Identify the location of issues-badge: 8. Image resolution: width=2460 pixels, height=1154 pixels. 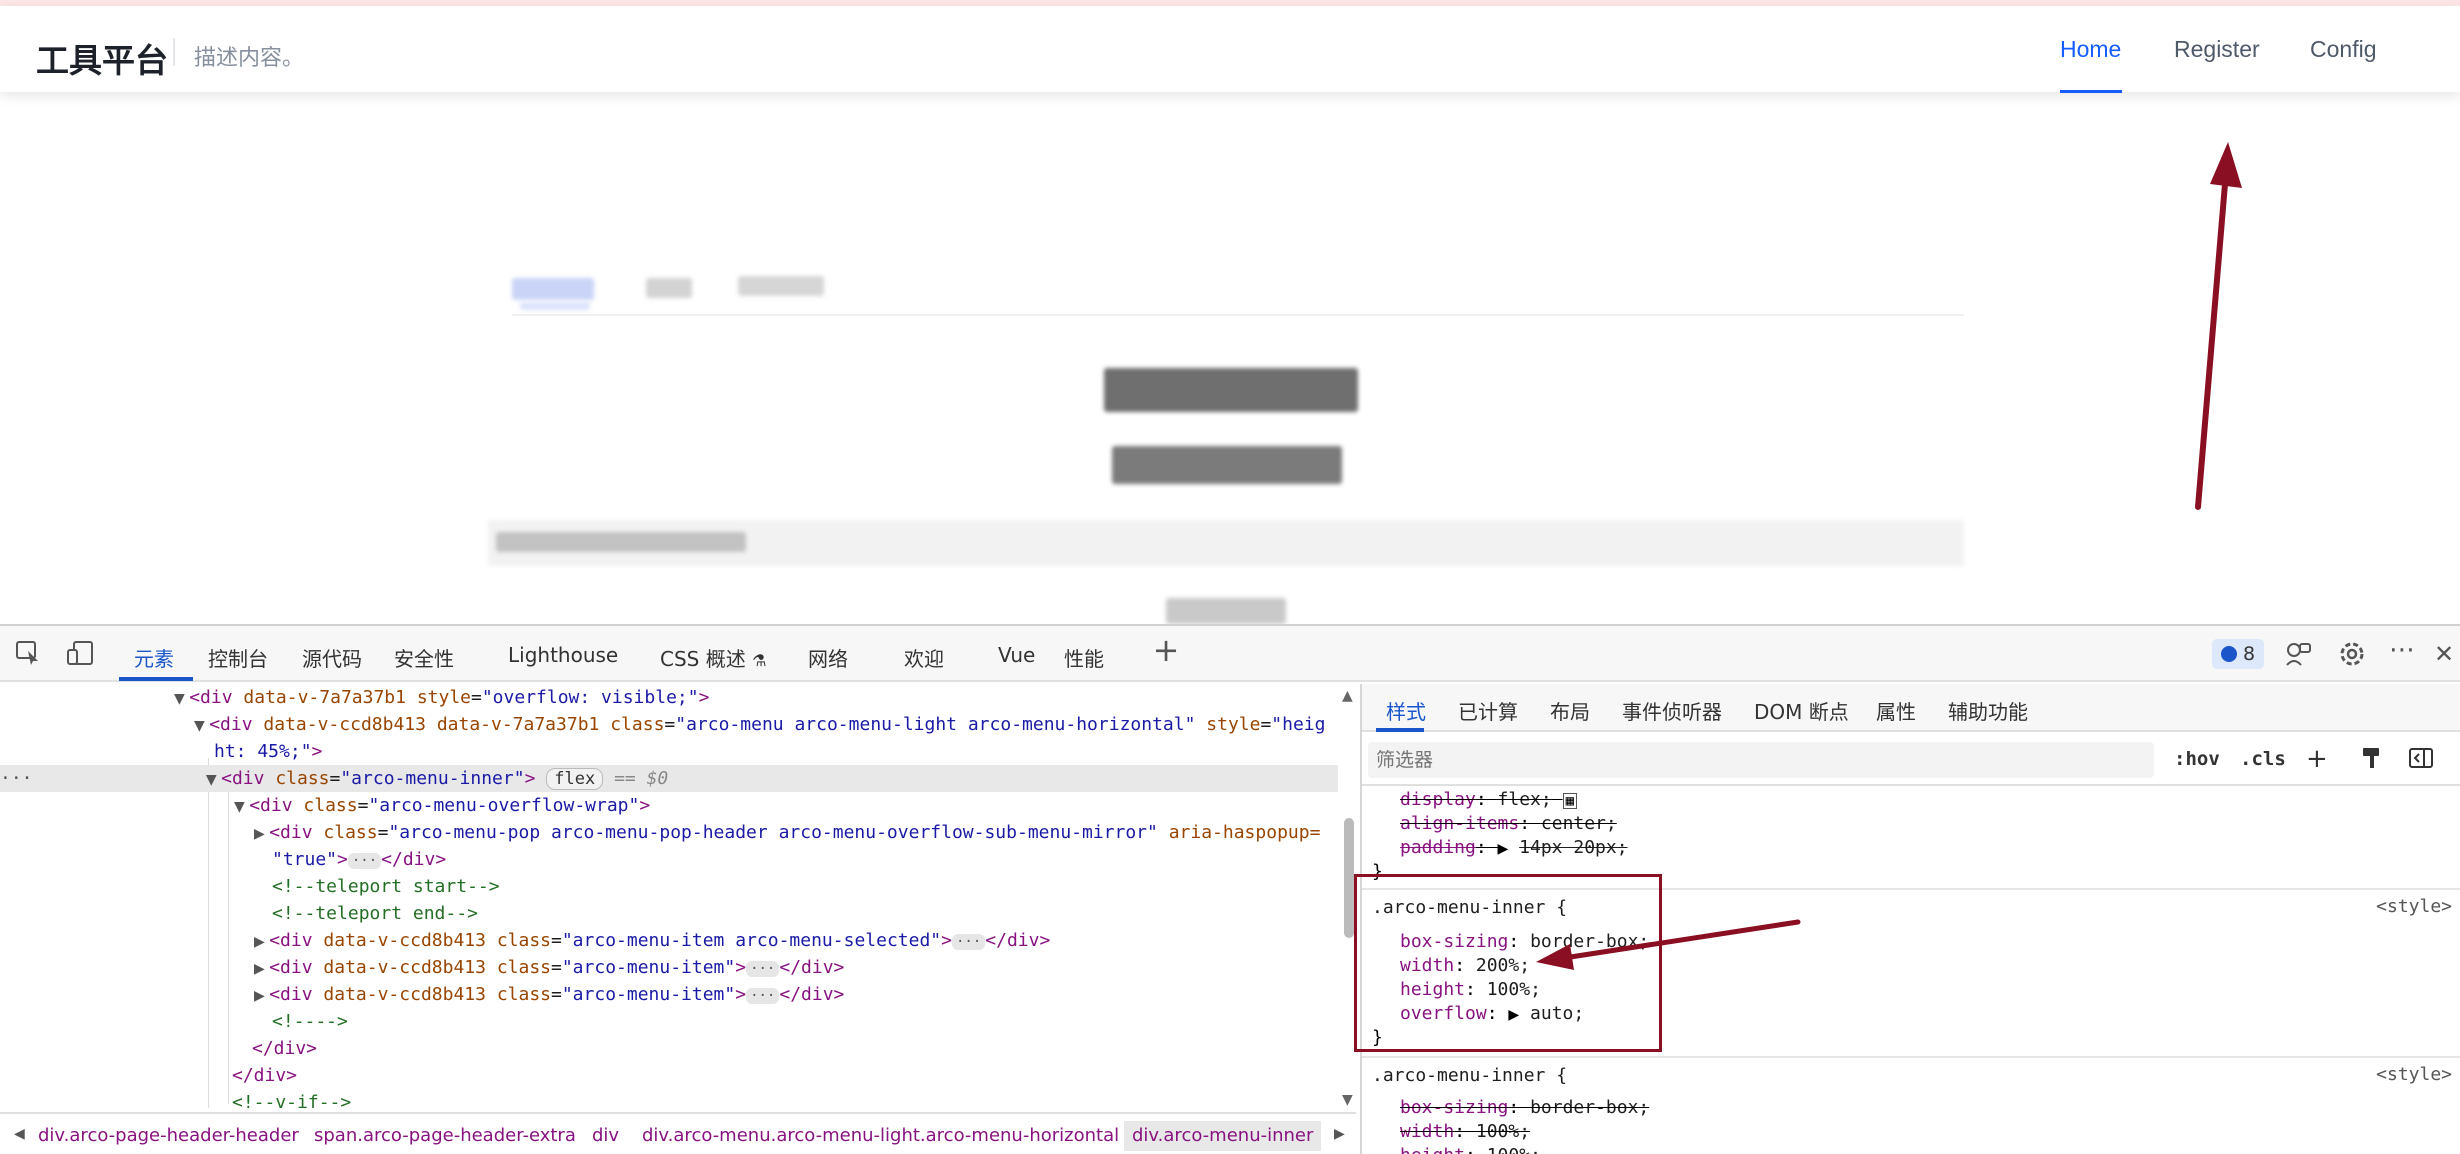
(2238, 654).